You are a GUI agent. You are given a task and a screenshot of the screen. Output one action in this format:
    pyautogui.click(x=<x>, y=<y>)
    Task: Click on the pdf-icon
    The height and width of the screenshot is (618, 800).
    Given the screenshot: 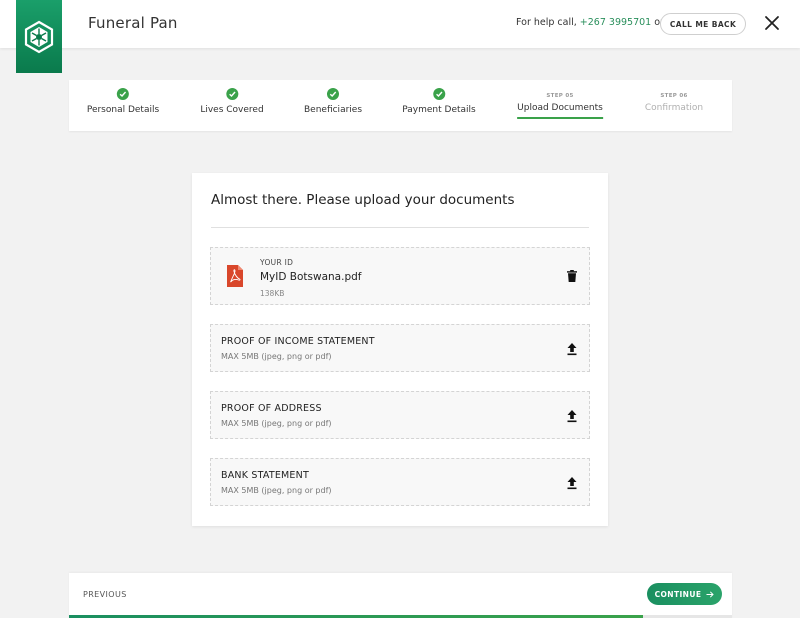 What is the action you would take?
    pyautogui.click(x=235, y=276)
    